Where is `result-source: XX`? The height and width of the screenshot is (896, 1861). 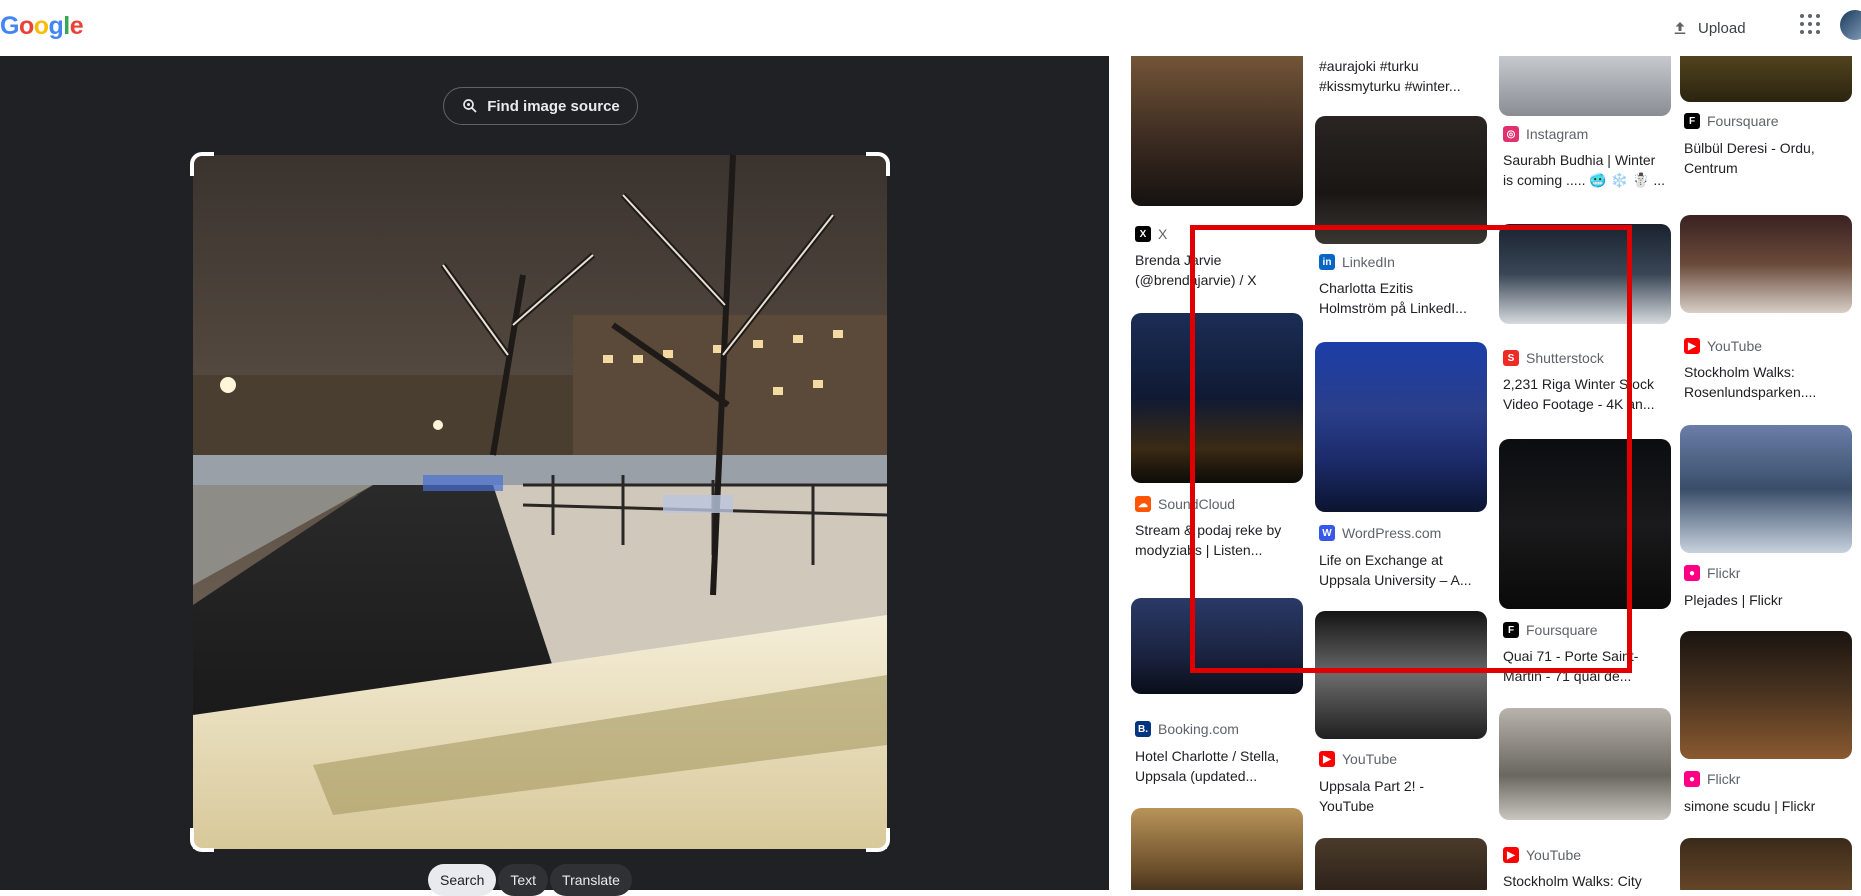 result-source: XX is located at coordinates (1151, 234).